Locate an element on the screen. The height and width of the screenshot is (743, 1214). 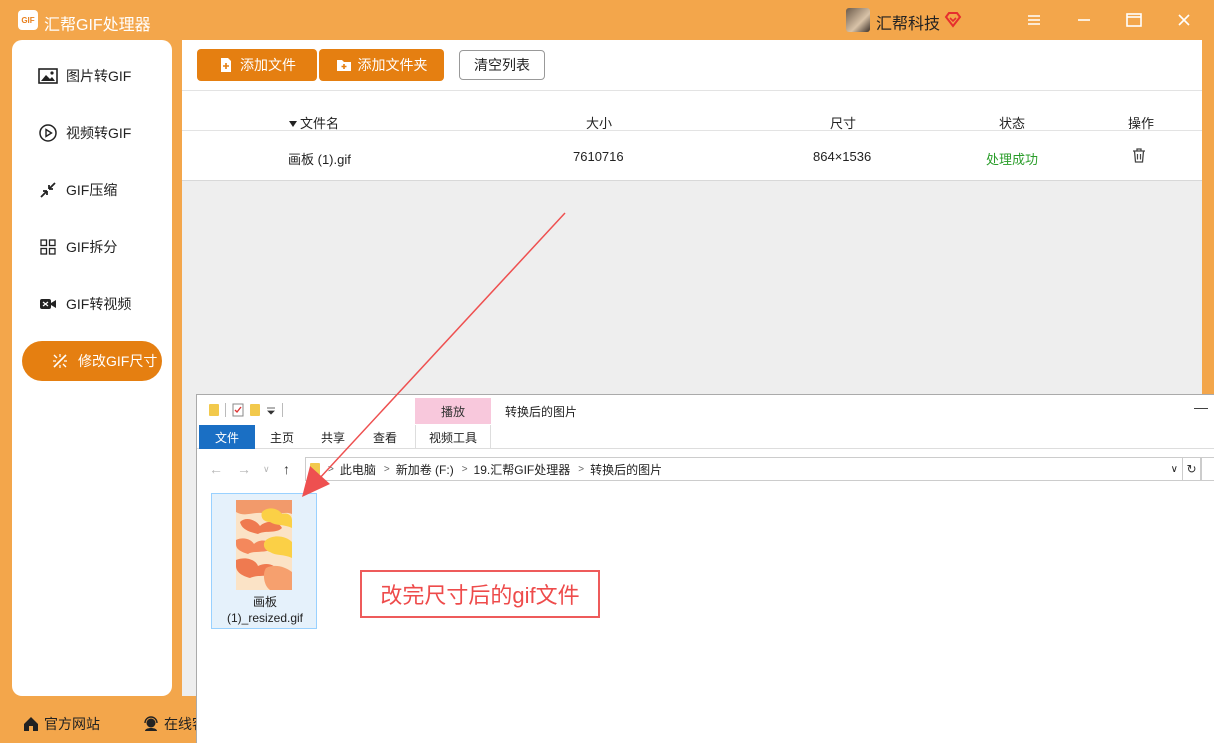
sidebar-item-video-to-gif: 视频转GIF is located at coordinates (93, 133).